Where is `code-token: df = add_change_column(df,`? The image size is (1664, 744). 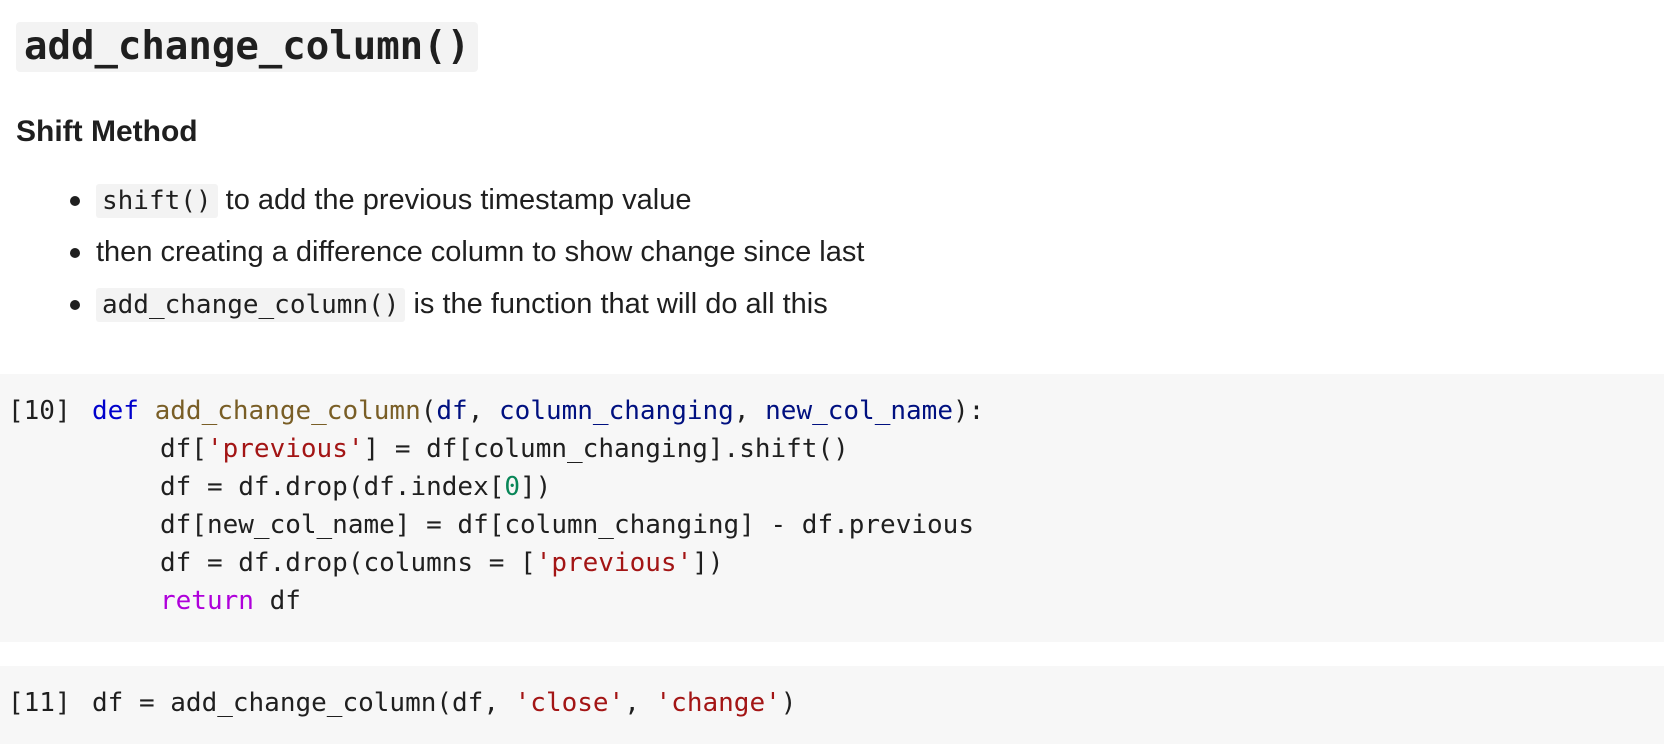
code-token: df = add_change_column(df, is located at coordinates (303, 703).